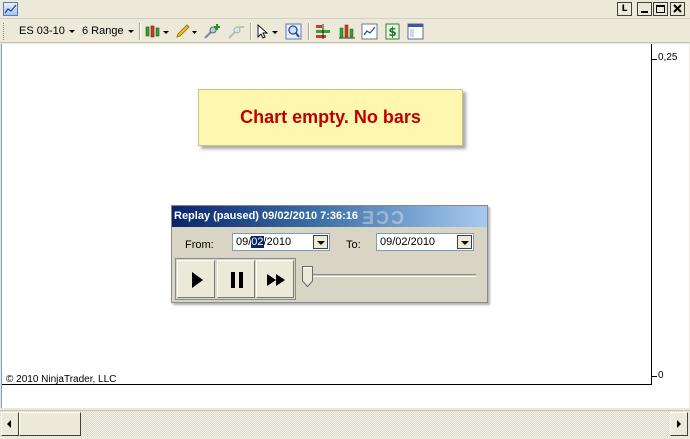 This screenshot has height=439, width=690. What do you see at coordinates (103, 31) in the screenshot?
I see `bar-type-label: 6 Range` at bounding box center [103, 31].